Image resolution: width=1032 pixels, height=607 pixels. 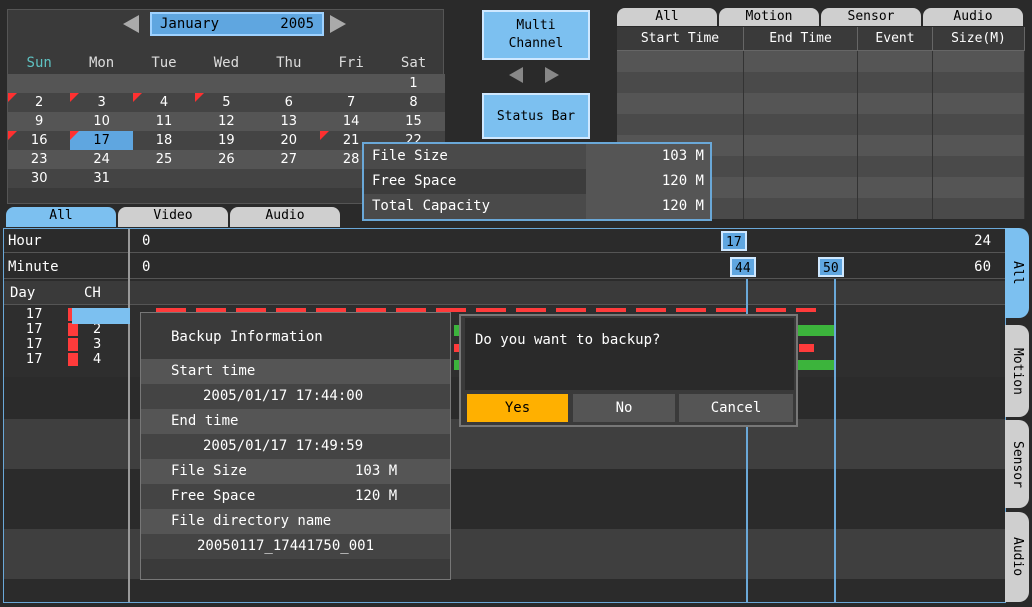 What do you see at coordinates (164, 121) in the screenshot?
I see `calendar-day: 11` at bounding box center [164, 121].